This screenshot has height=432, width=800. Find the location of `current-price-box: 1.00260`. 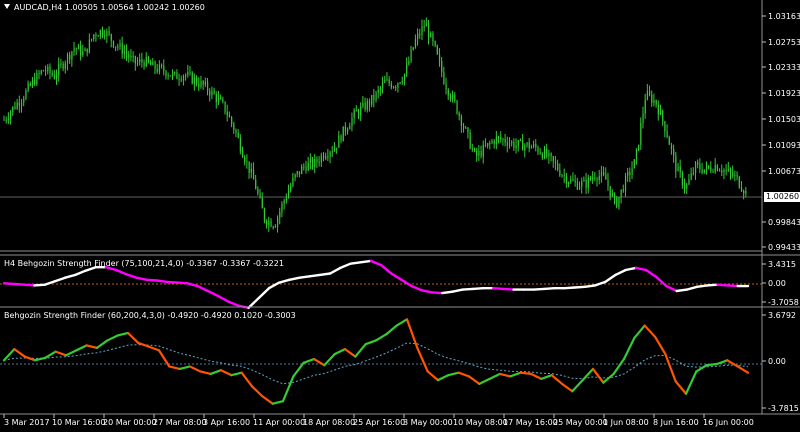

current-price-box: 1.00260 is located at coordinates (782, 197).